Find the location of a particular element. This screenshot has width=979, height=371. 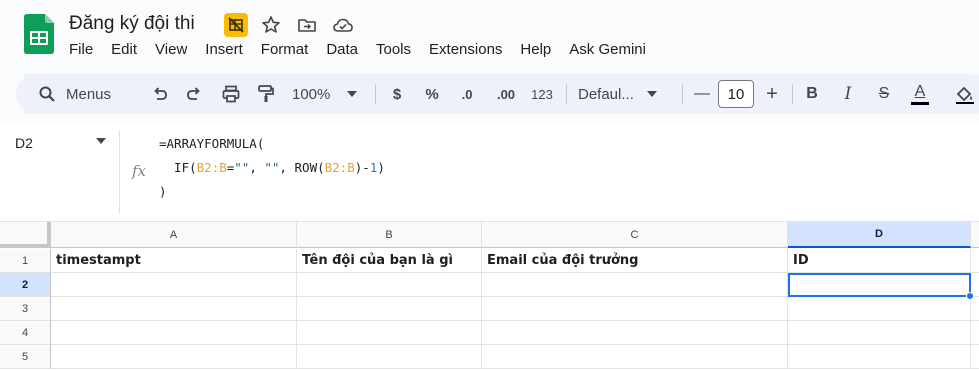

formula-divider is located at coordinates (119, 172).